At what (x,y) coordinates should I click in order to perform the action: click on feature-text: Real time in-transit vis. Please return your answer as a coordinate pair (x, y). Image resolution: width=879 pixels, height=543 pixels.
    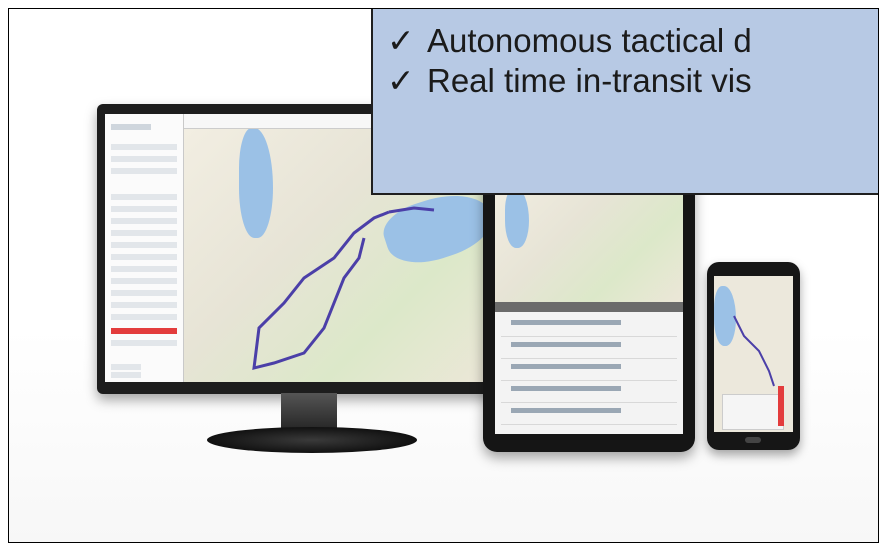
    Looking at the image, I should click on (589, 80).